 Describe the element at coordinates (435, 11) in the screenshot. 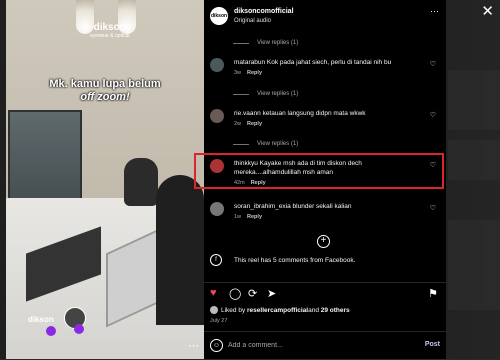

I see `post-more-icon: ⋯` at that location.